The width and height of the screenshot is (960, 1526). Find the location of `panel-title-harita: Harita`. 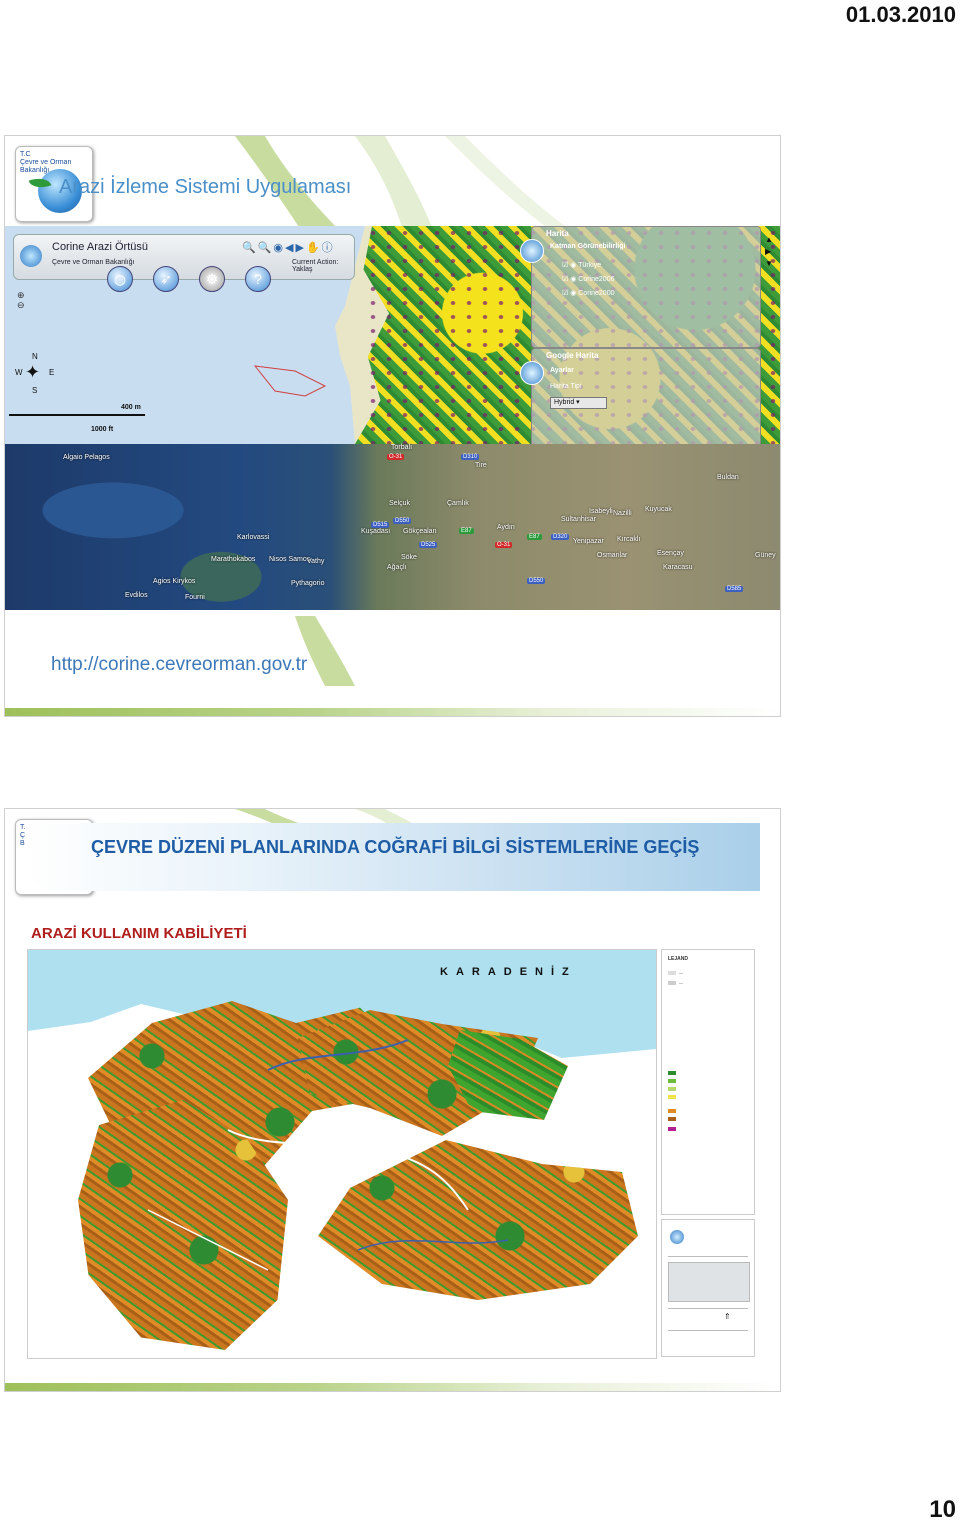

panel-title-harita: Harita is located at coordinates (557, 233).